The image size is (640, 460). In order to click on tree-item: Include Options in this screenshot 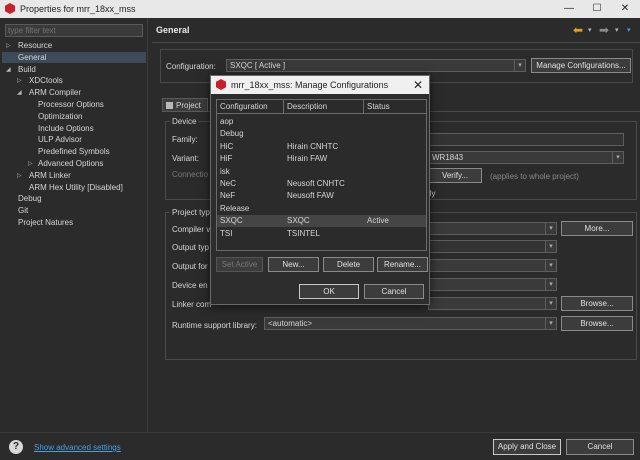, I will do `click(74, 128)`.